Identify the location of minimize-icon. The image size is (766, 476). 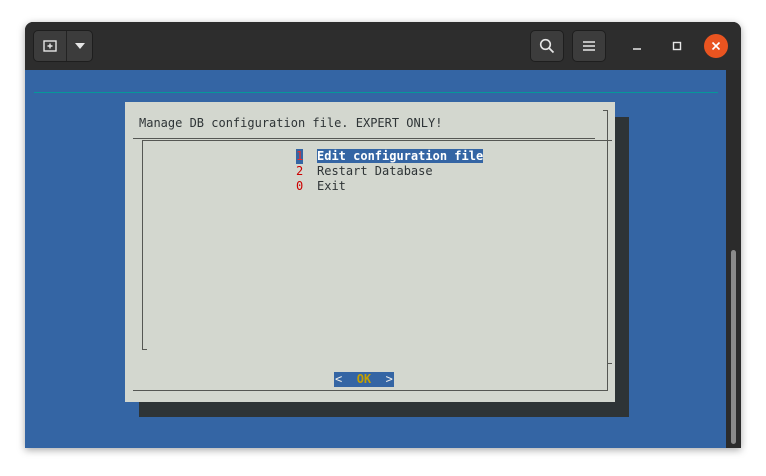
(637, 49).